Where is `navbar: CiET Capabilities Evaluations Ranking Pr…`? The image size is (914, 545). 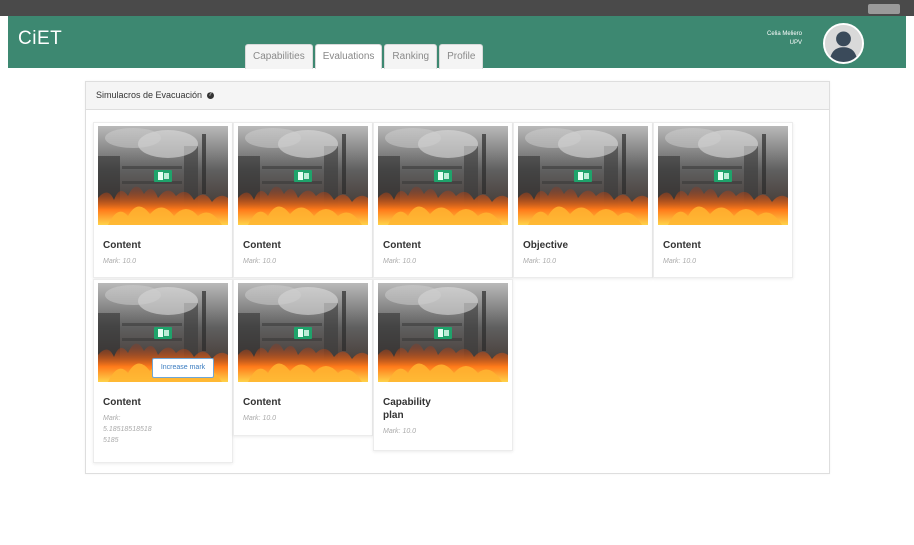 navbar: CiET Capabilities Evaluations Ranking Pr… is located at coordinates (457, 42).